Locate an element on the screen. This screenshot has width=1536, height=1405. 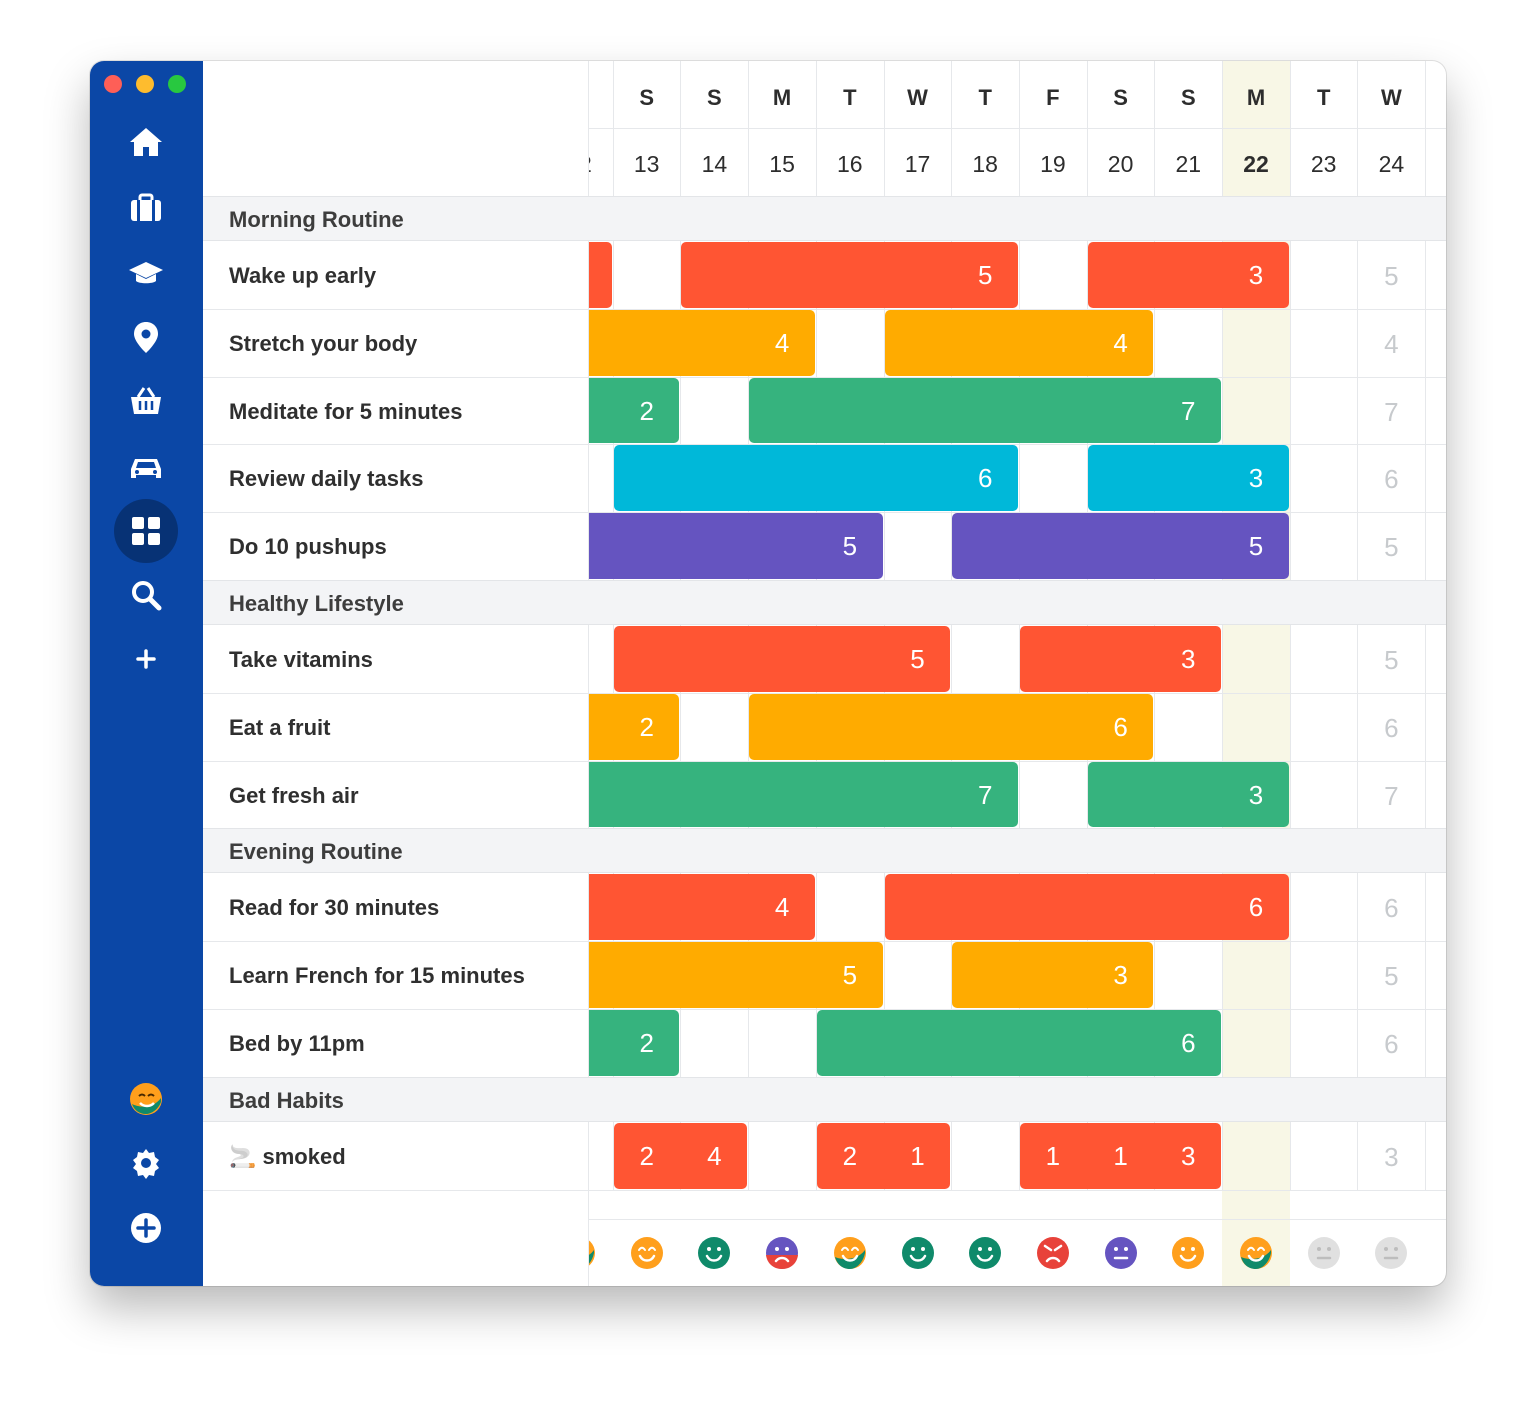
habit-name: Stretch your body is located at coordinates (323, 344).